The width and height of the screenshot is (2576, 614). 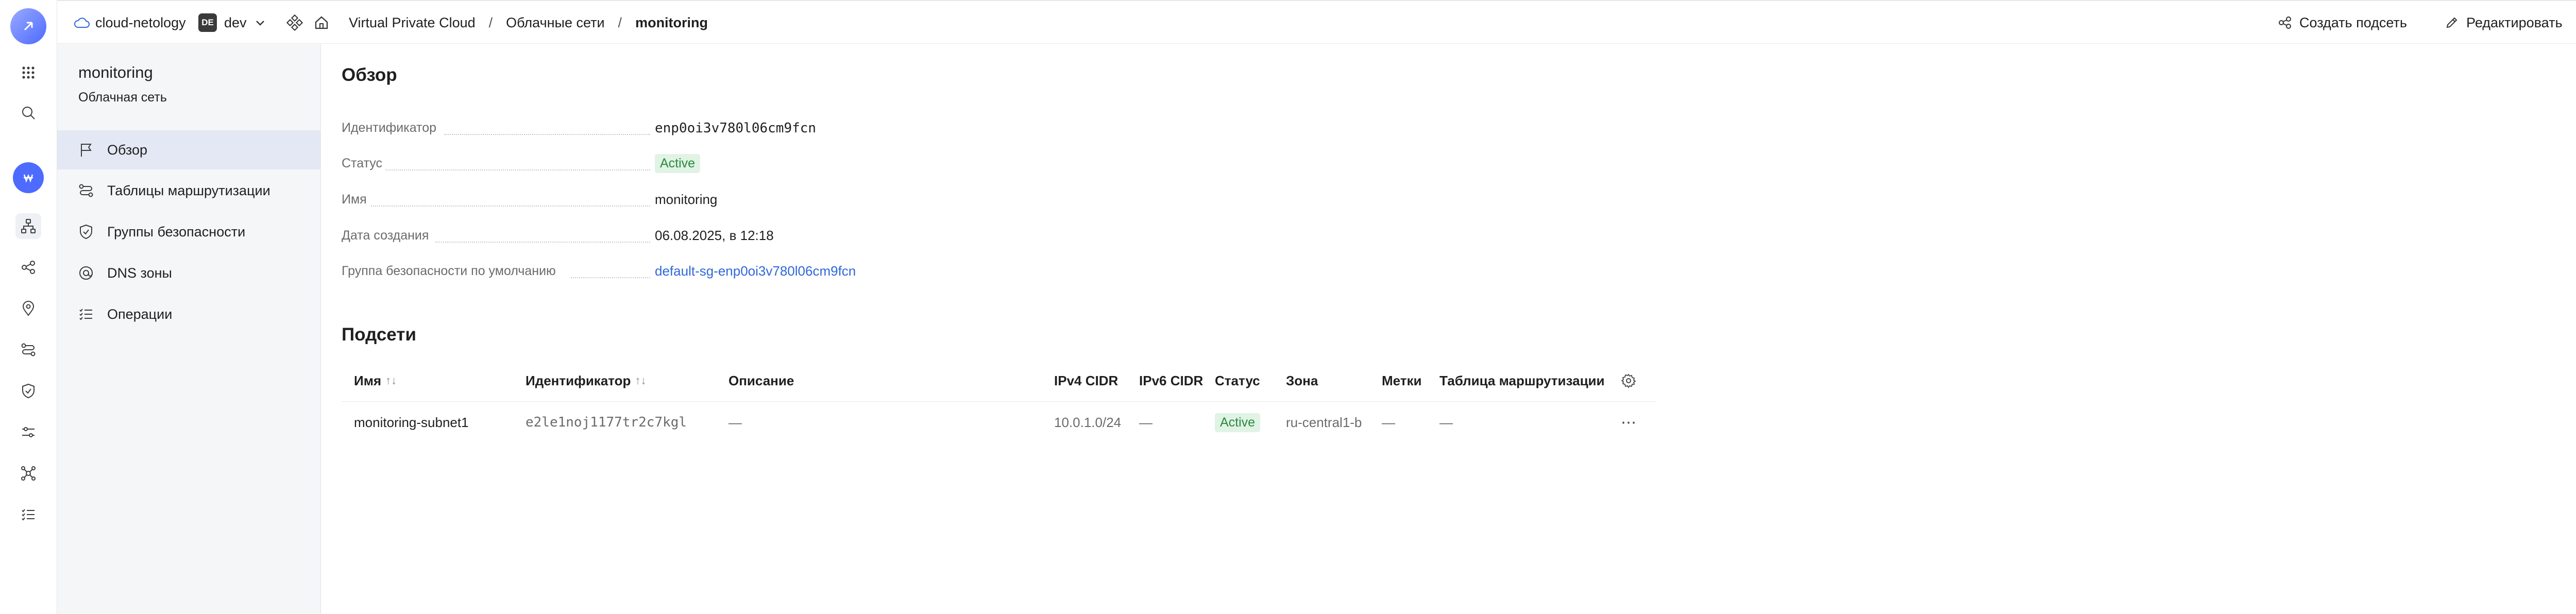 I want to click on breadcrumb-current: monitoring, so click(x=671, y=22).